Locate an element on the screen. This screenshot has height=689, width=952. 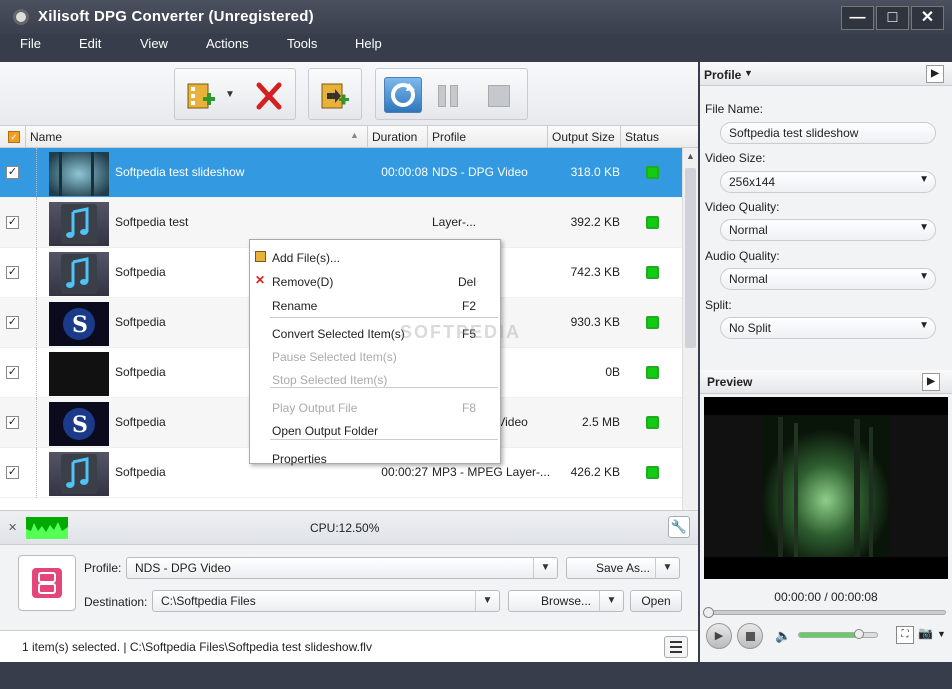
file-size: 392.2 KB is located at coordinates (595, 222).